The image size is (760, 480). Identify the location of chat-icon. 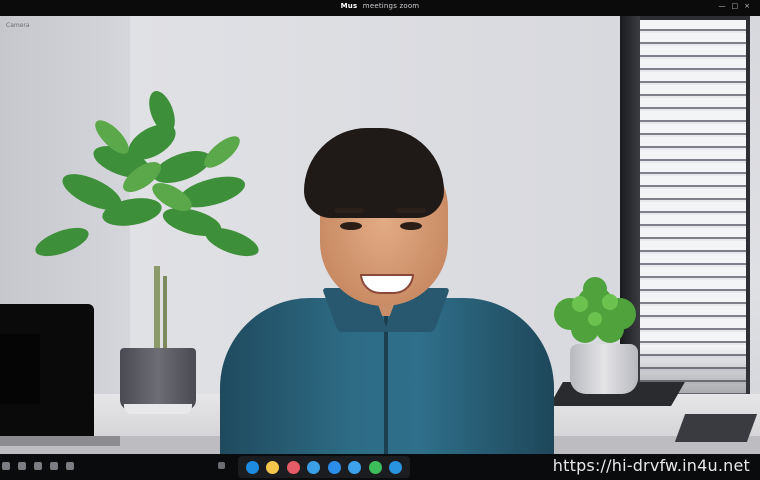
(70, 466).